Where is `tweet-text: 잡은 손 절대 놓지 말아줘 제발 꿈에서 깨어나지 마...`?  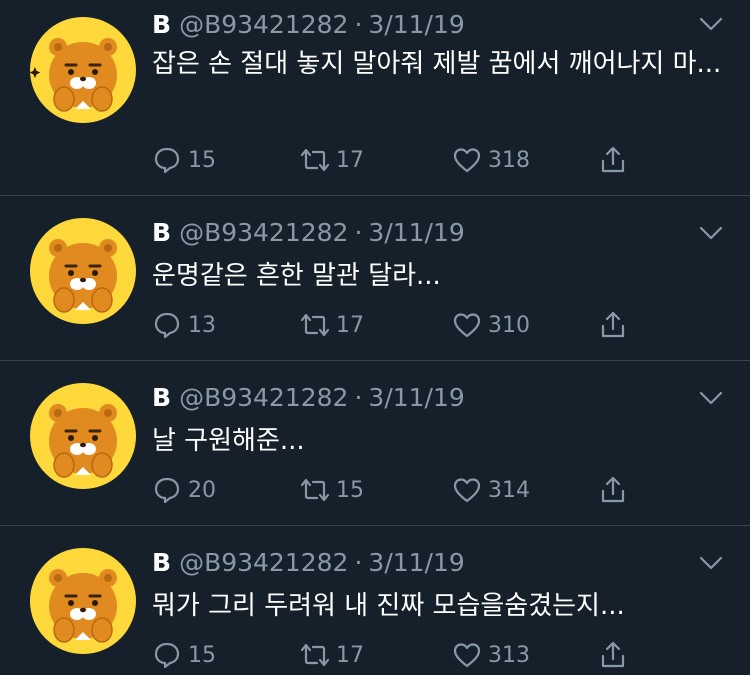 tweet-text: 잡은 손 절대 놓지 말아줘 제발 꿈에서 깨어나지 마... is located at coordinates (437, 64).